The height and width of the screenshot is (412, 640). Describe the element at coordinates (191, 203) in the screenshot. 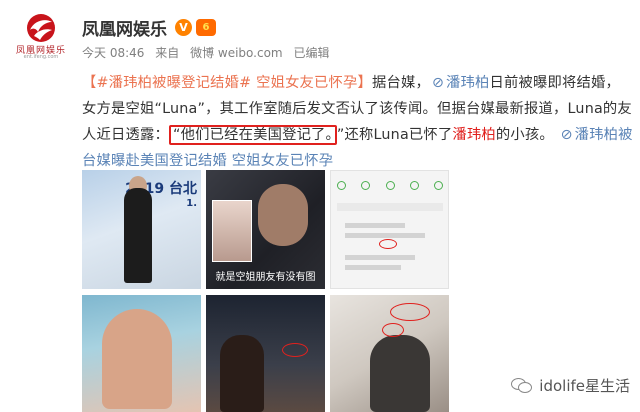

I see `thumb1-banner-sub: 1.` at that location.